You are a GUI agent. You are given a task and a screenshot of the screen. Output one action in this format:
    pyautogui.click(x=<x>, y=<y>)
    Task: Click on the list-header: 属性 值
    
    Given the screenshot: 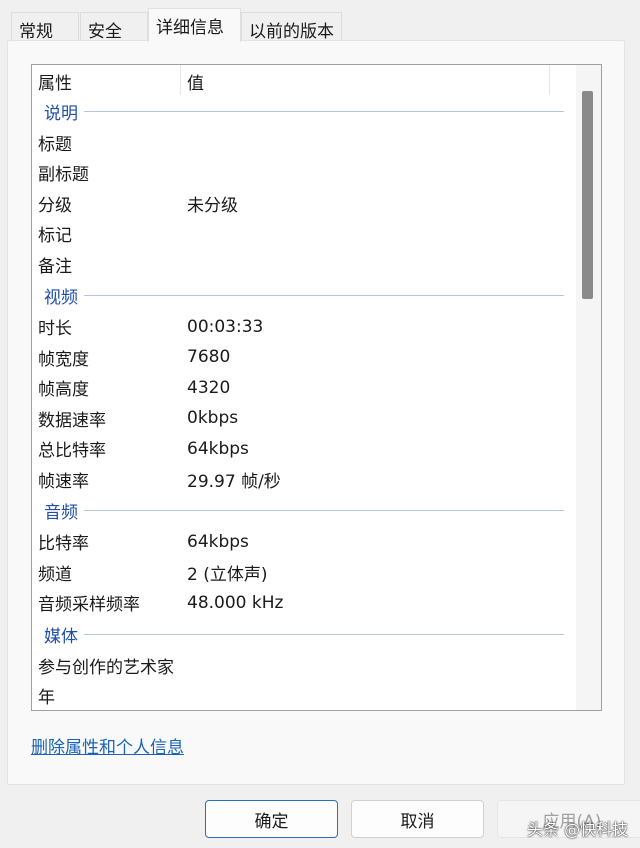 What is the action you would take?
    pyautogui.click(x=304, y=80)
    